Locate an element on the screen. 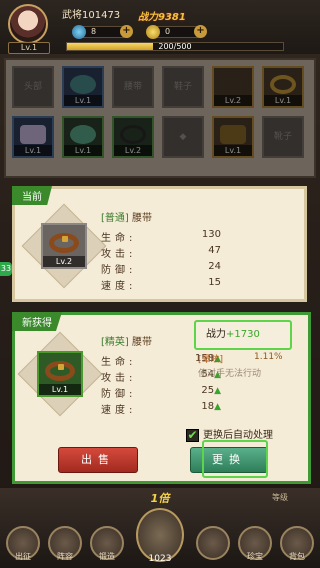 The height and width of the screenshot is (568, 320). player-name: 武将101473 is located at coordinates (91, 15).